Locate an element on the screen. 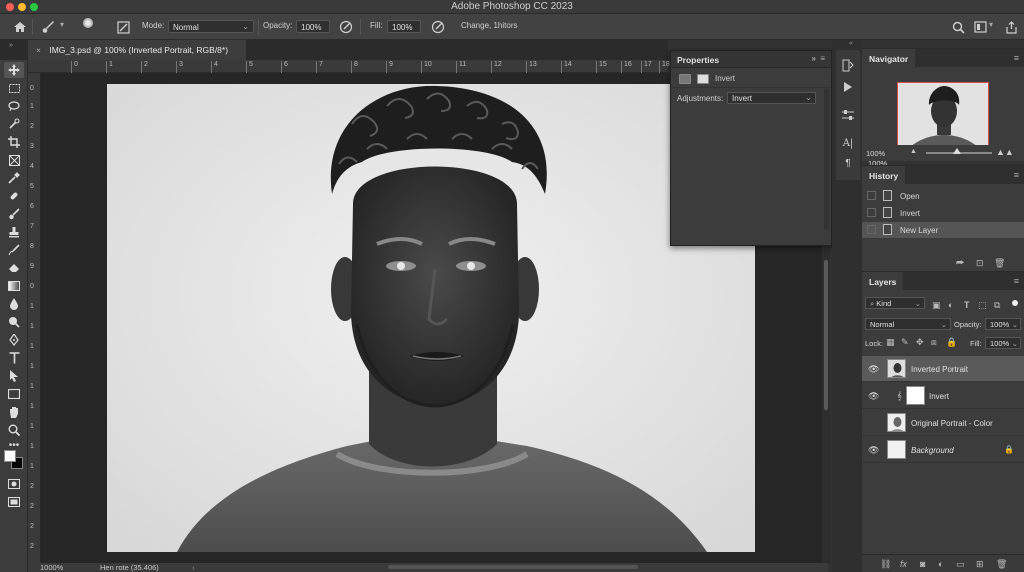 This screenshot has width=1024, height=572. marquee-tool-icon is located at coordinates (14, 88).